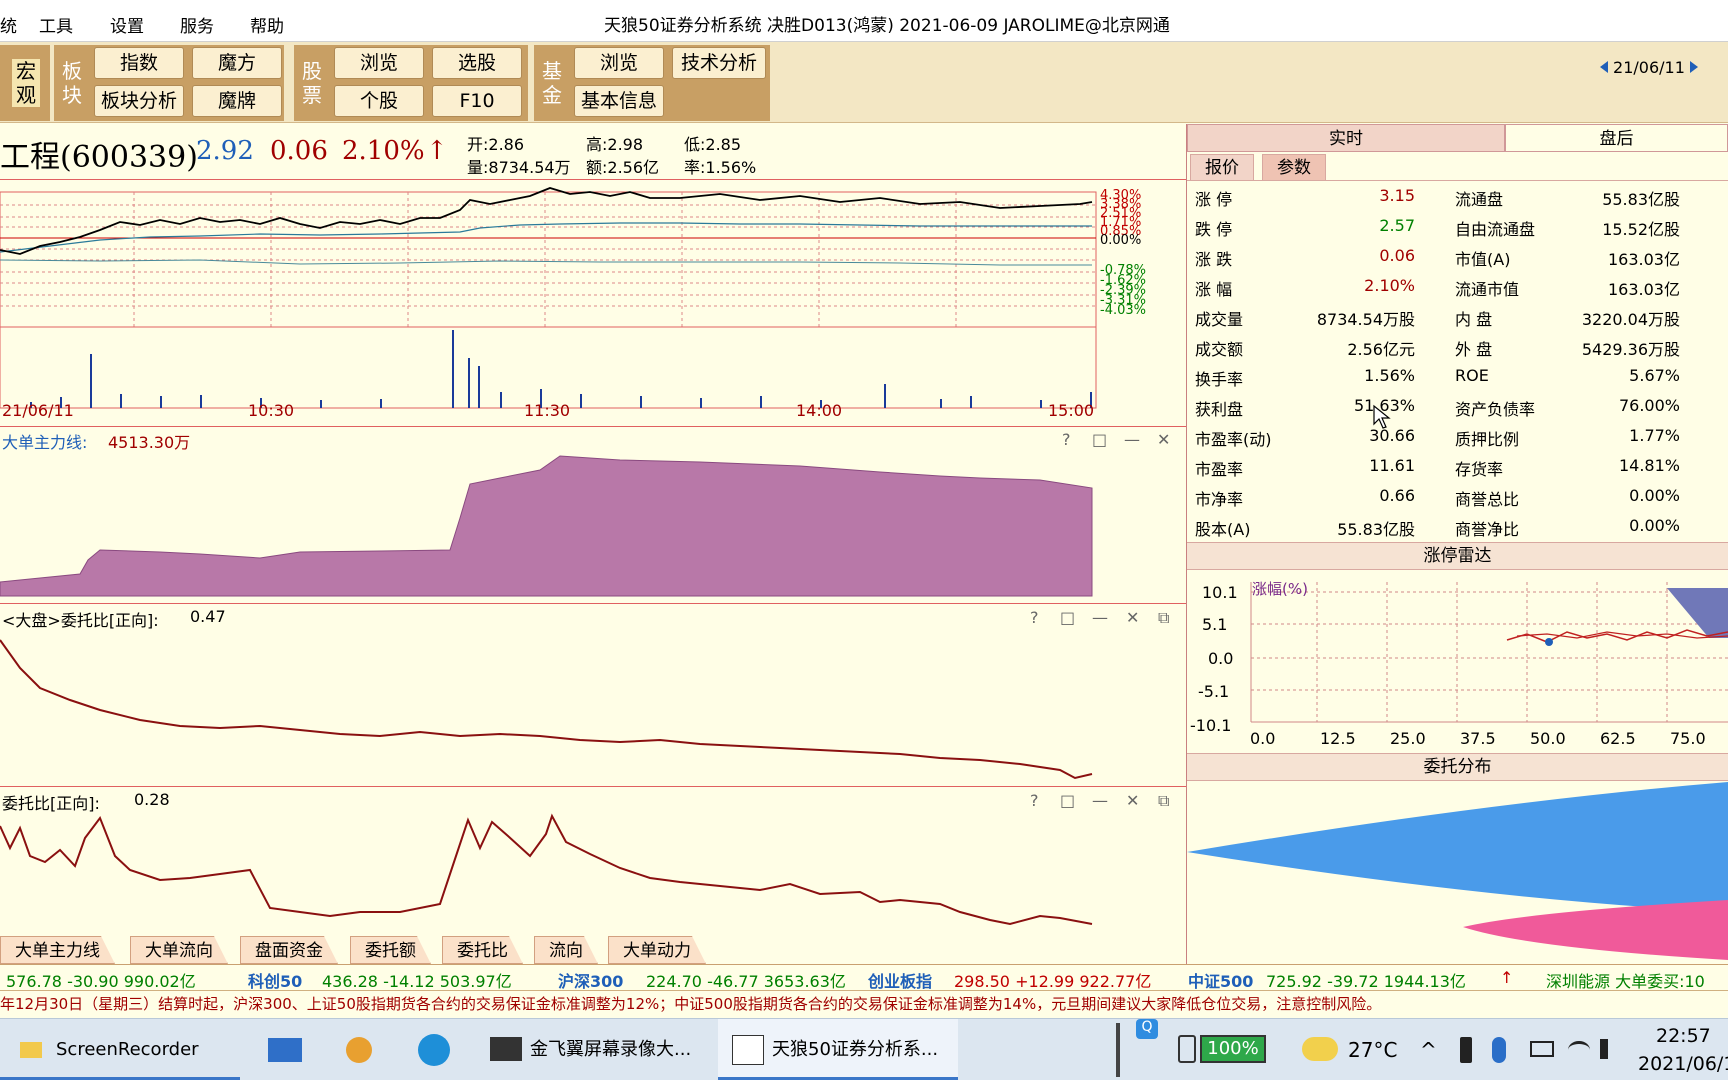 This screenshot has width=1728, height=1080. What do you see at coordinates (8, 24) in the screenshot?
I see `menu-system: 统` at bounding box center [8, 24].